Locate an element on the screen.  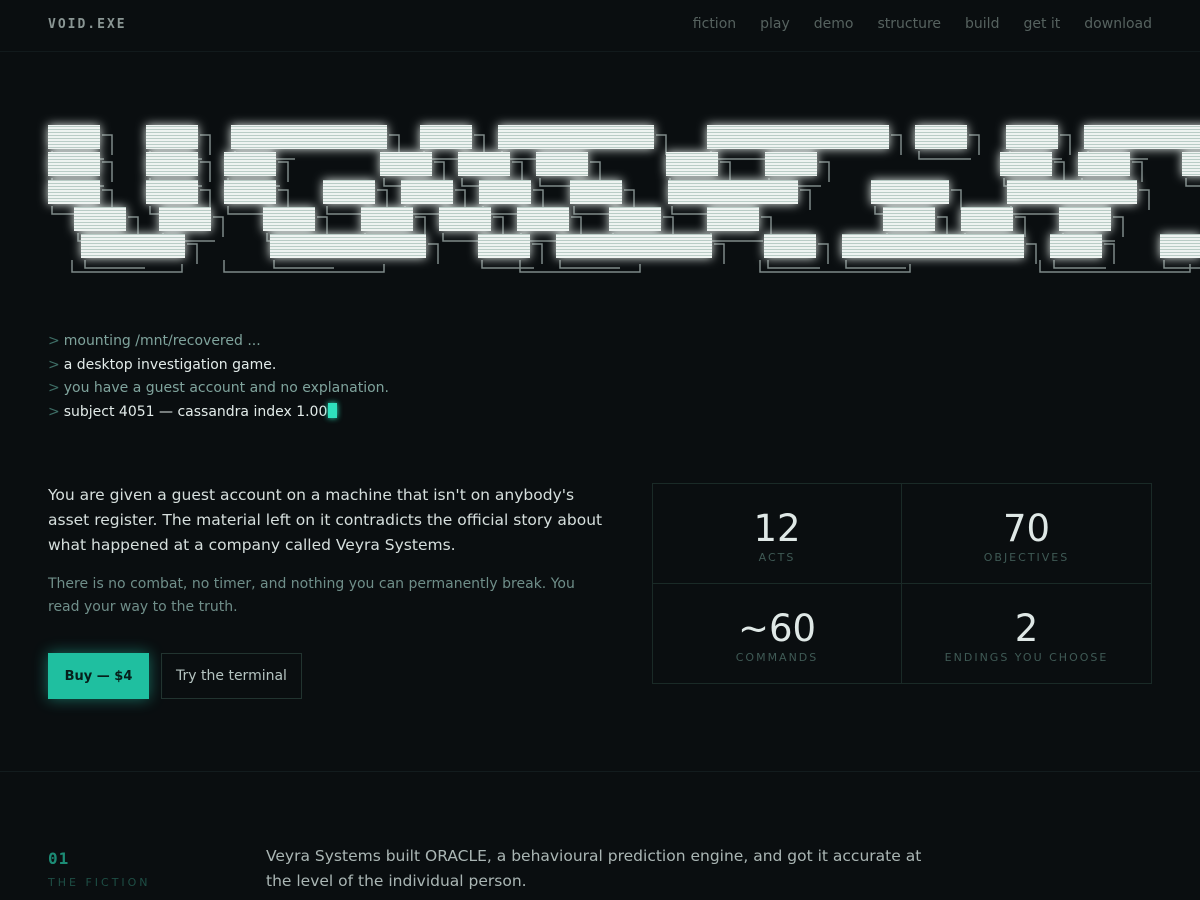
section-divider is located at coordinates (600, 771).